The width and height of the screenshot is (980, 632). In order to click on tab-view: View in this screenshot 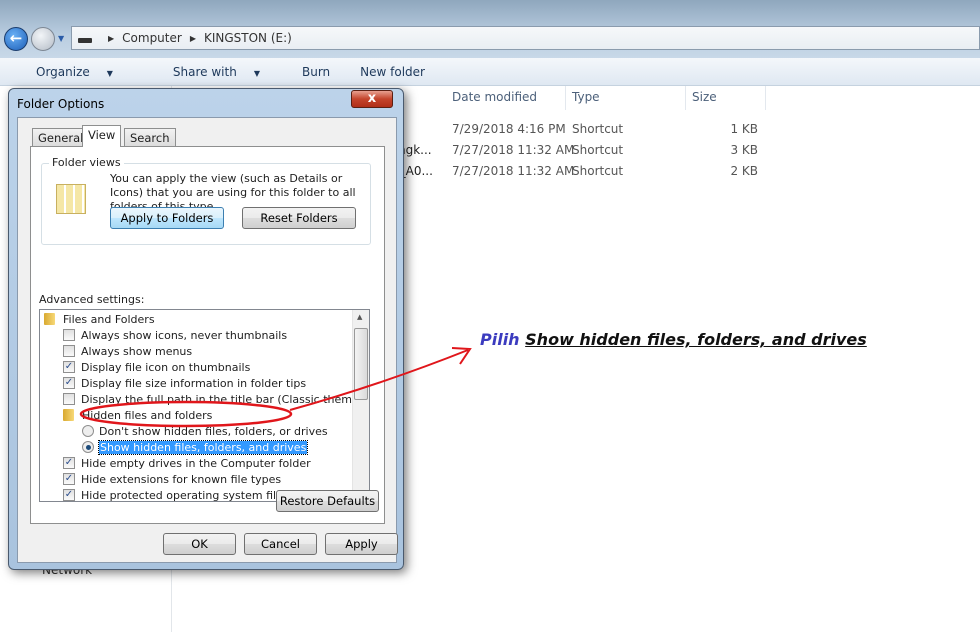, I will do `click(102, 136)`.